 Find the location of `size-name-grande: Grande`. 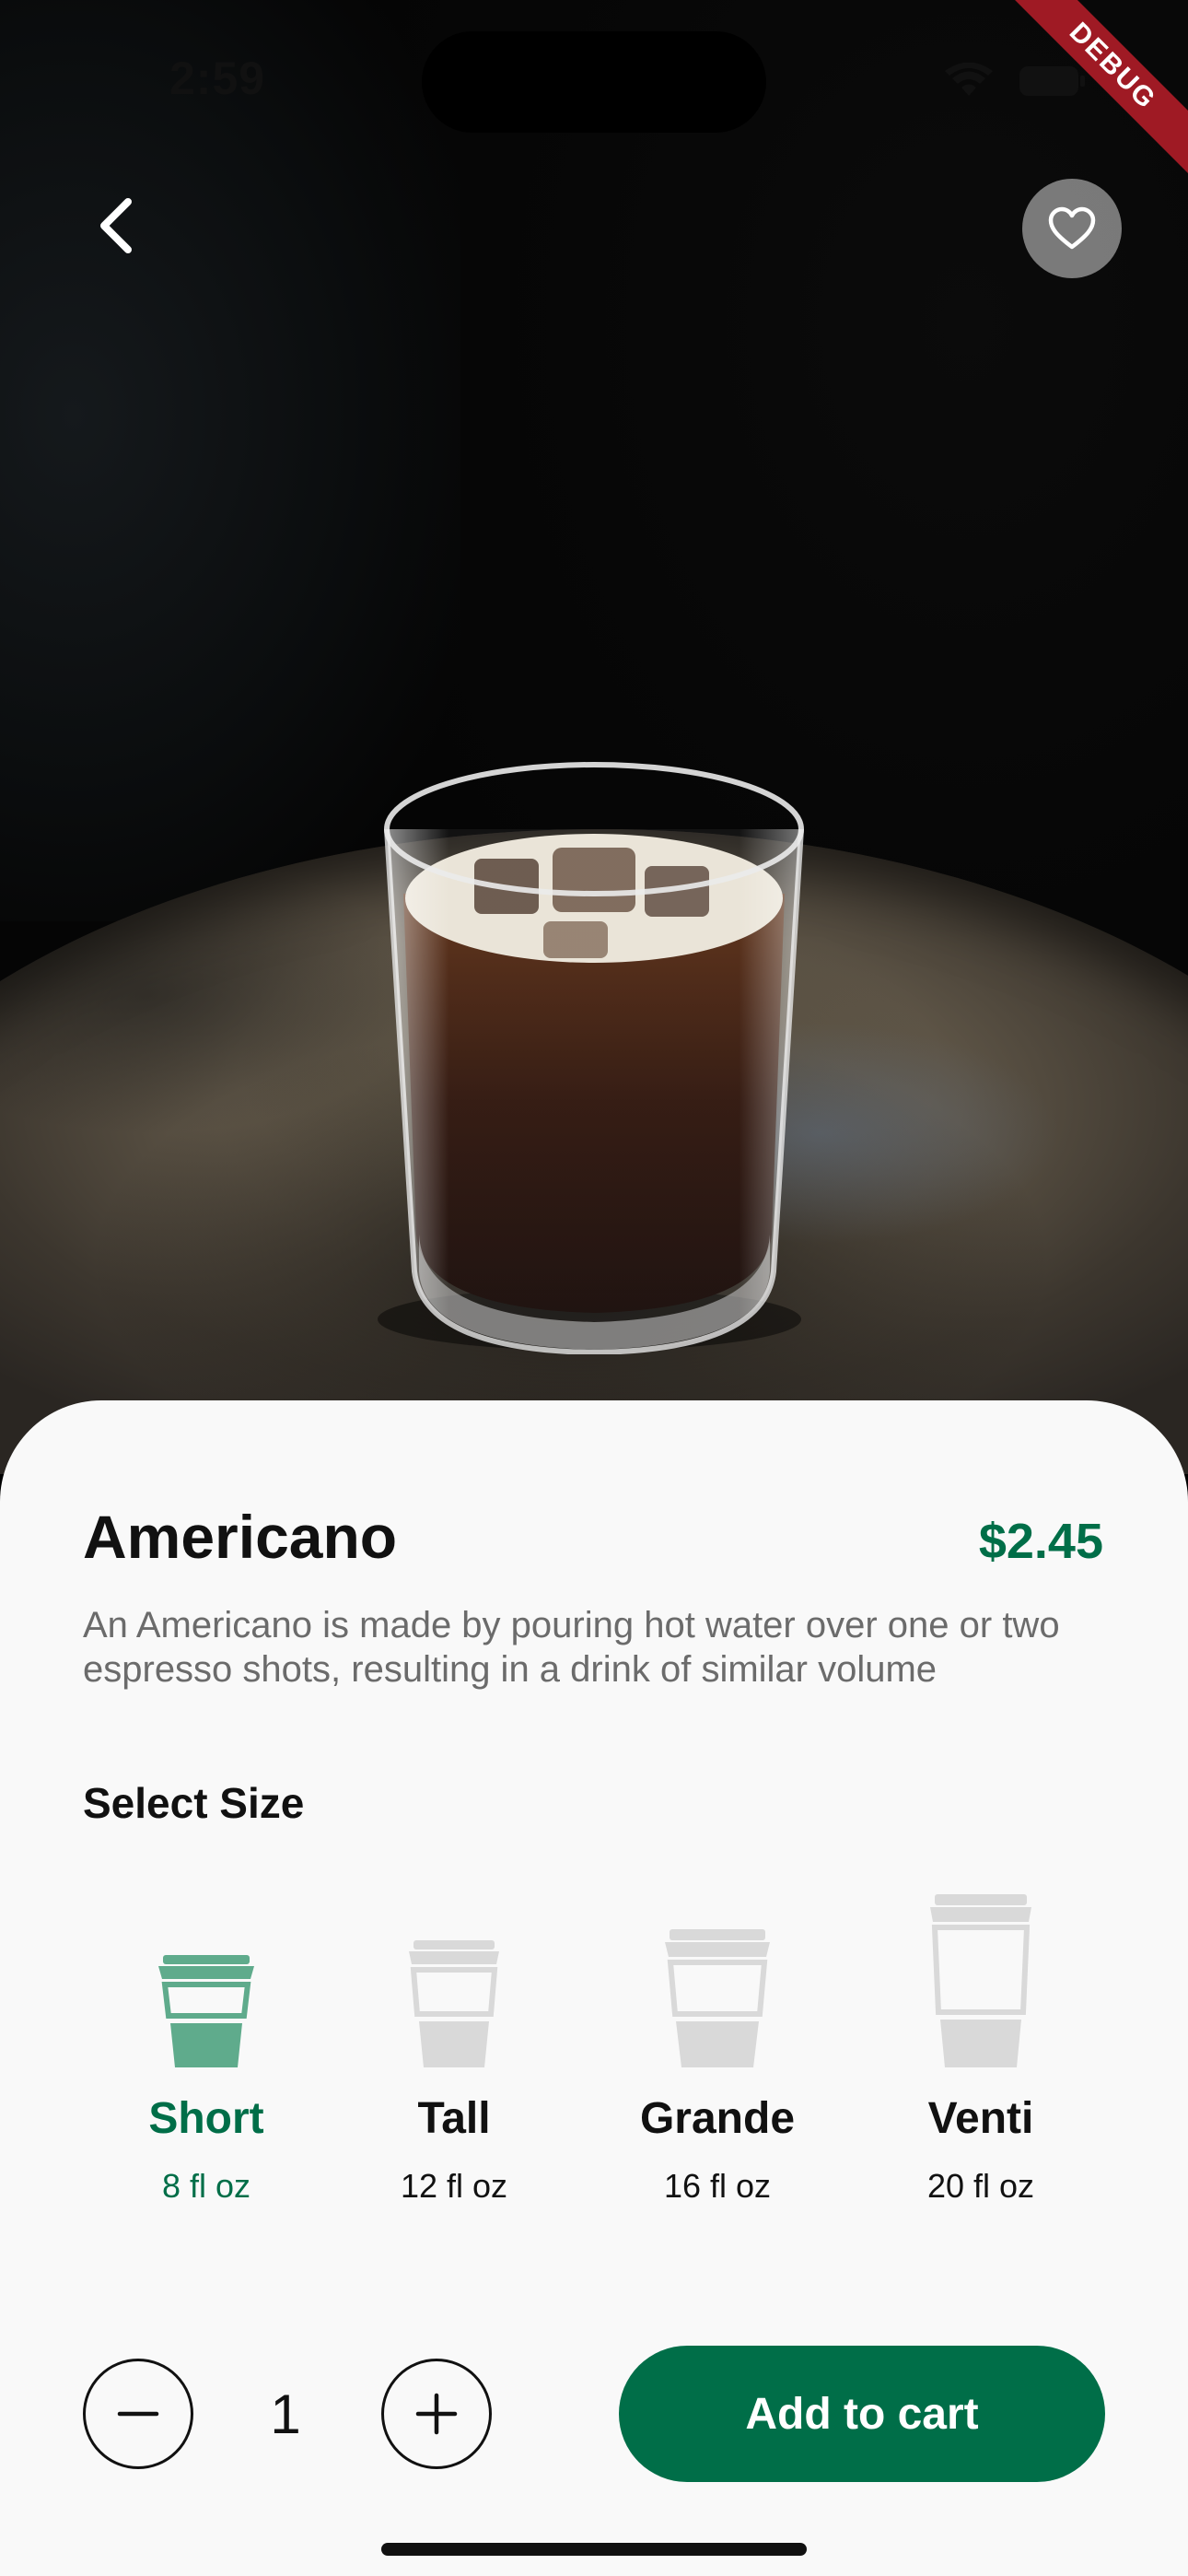

size-name-grande: Grande is located at coordinates (717, 2118).